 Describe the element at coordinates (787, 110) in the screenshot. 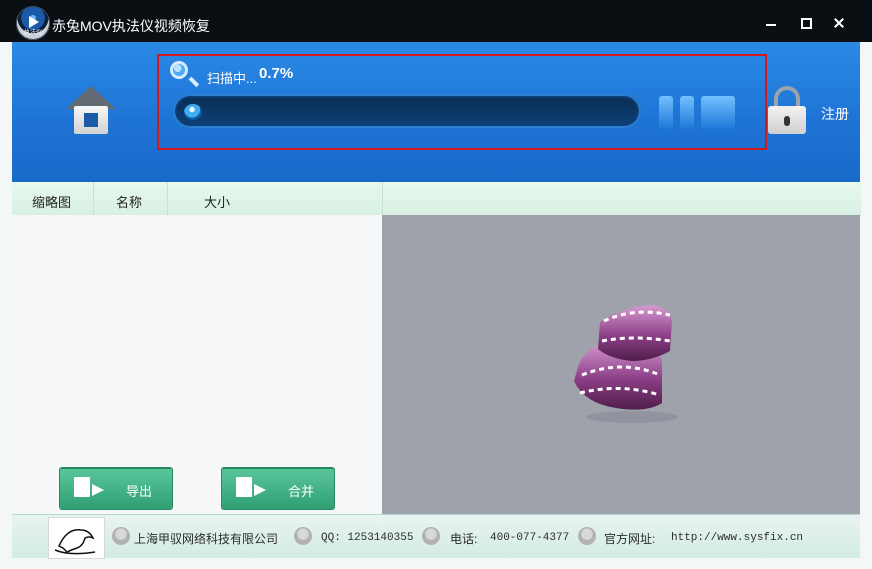

I see `register-lock-button` at that location.